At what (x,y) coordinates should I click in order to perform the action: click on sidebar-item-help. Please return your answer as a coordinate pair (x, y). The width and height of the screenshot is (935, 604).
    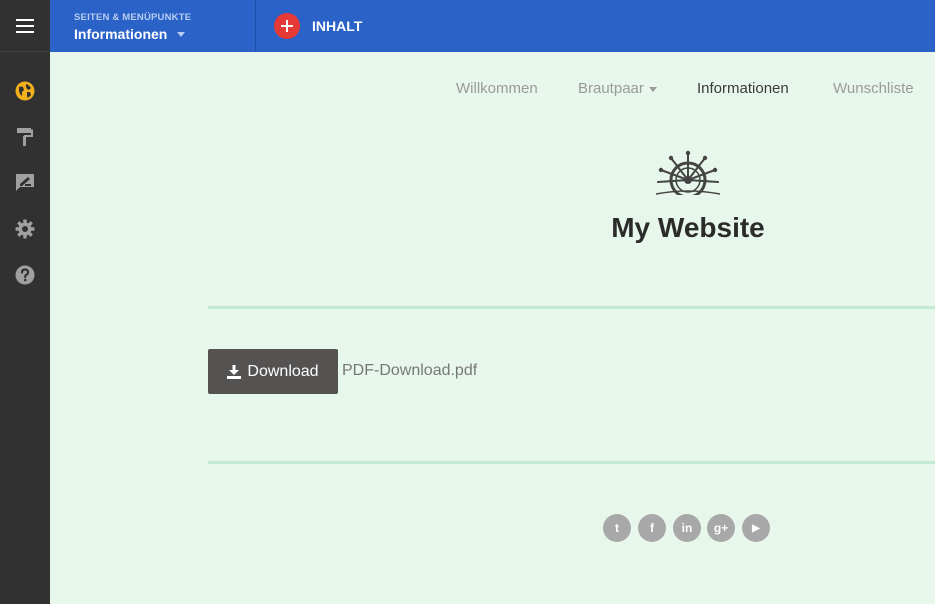
    Looking at the image, I should click on (25, 275).